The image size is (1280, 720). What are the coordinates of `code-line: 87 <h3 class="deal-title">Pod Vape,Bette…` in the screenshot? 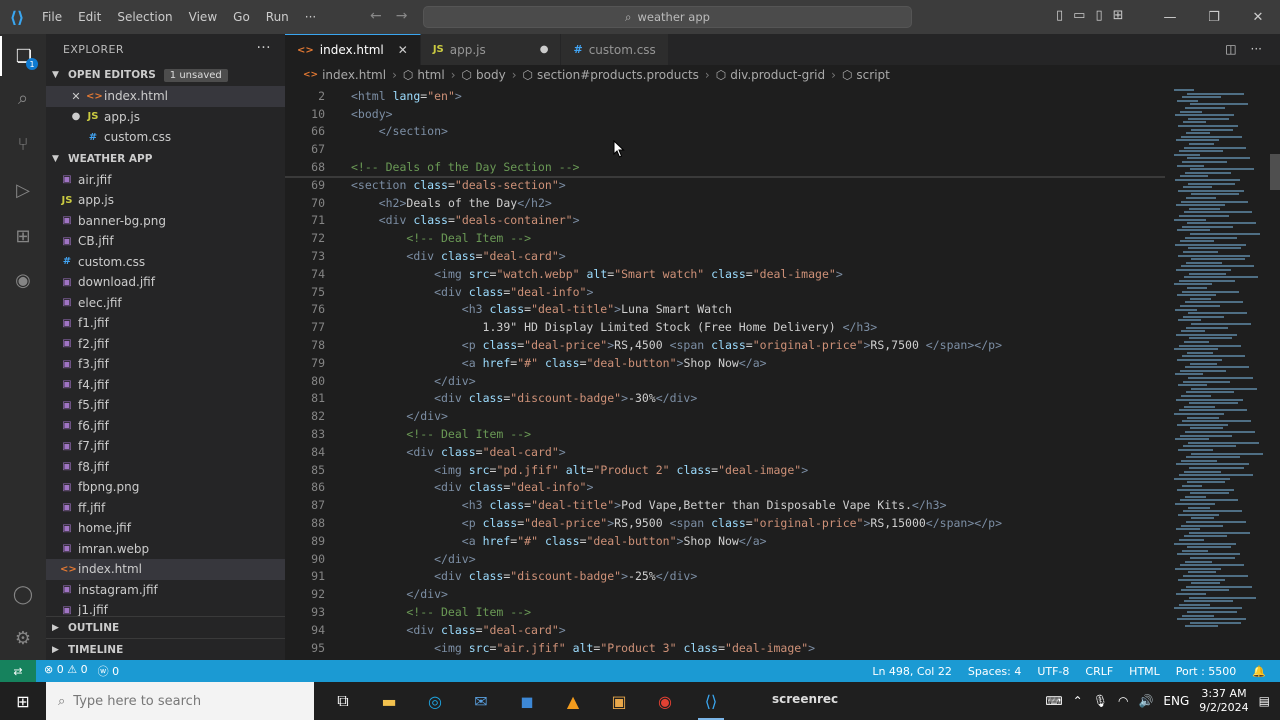 It's located at (727, 505).